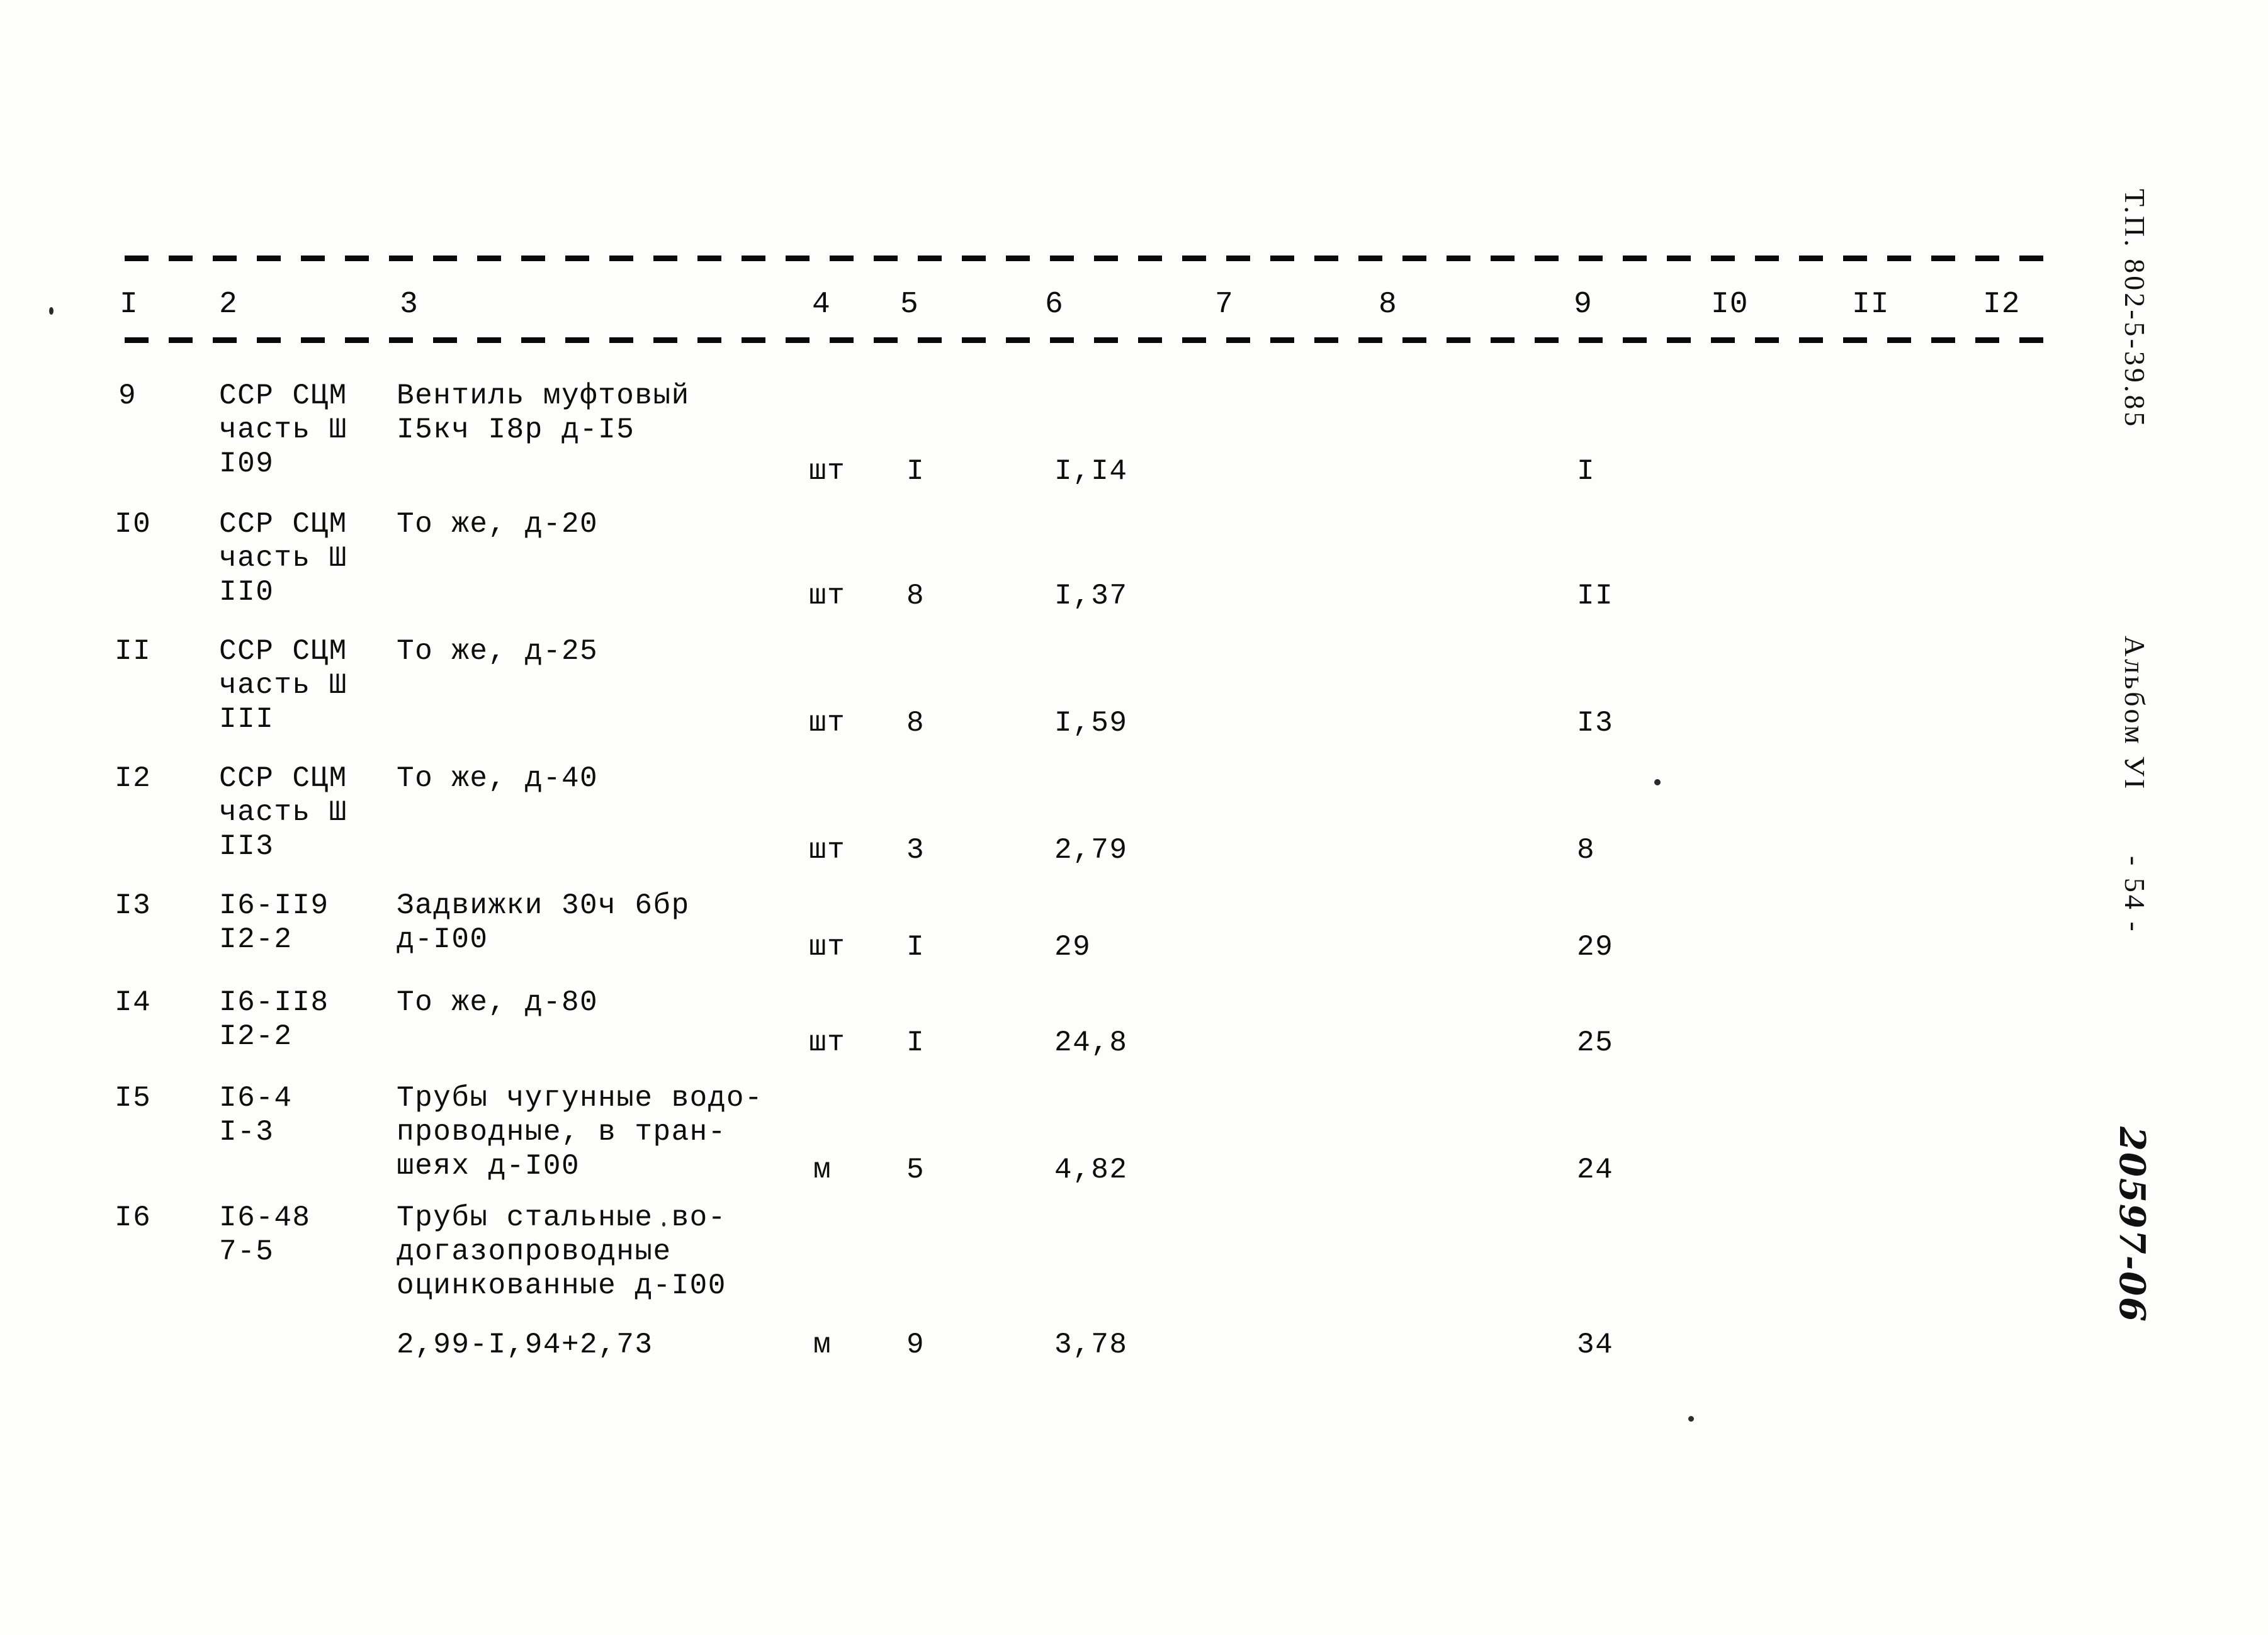 The image size is (2268, 1635). I want to click on column-header-4: 4, so click(821, 305).